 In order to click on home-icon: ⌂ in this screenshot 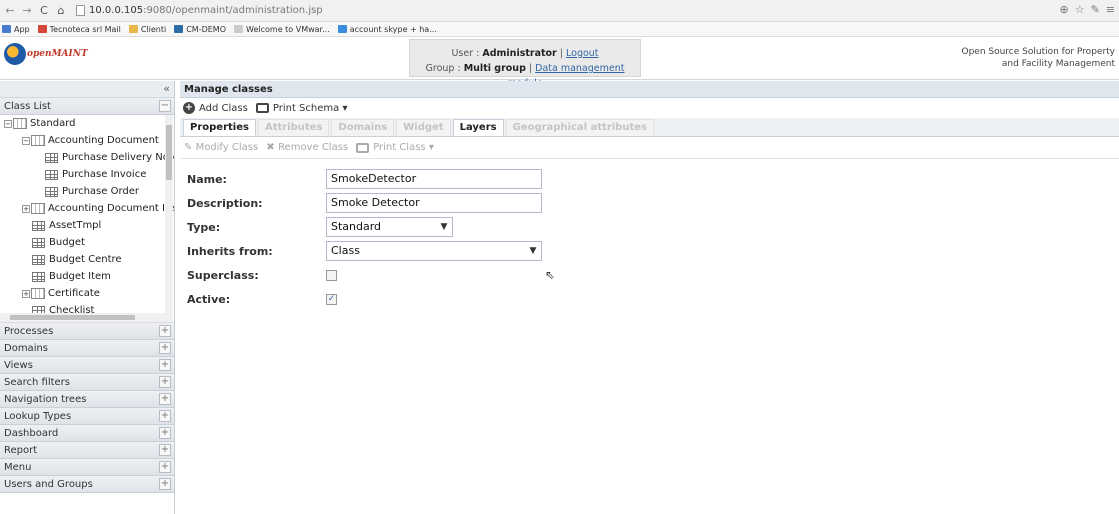, I will do `click(61, 10)`.